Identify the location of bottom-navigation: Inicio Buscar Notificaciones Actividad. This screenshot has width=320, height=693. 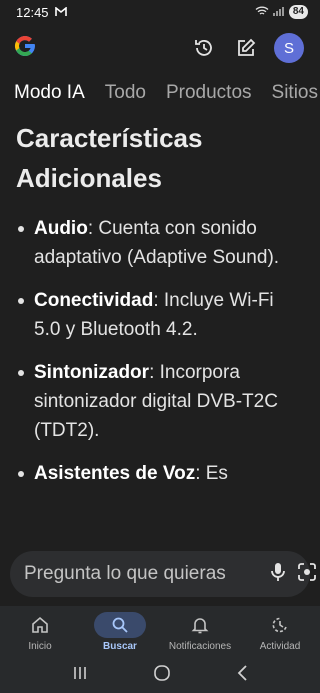
(160, 632).